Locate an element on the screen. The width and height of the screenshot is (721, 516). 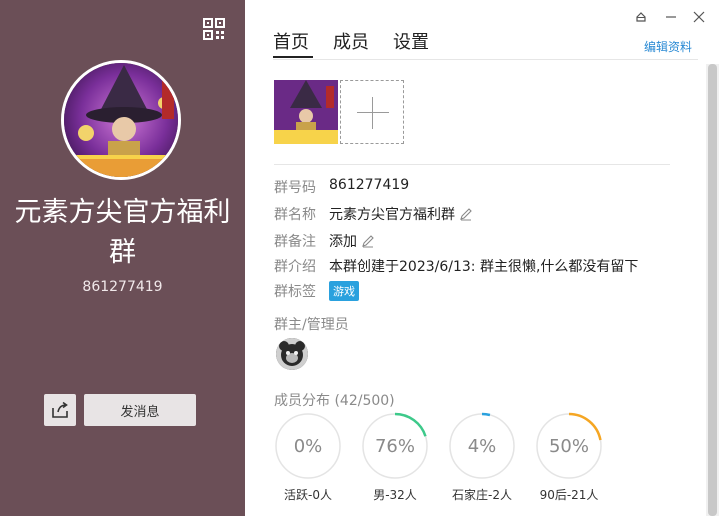
ring-percent: 4% is located at coordinates (482, 446).